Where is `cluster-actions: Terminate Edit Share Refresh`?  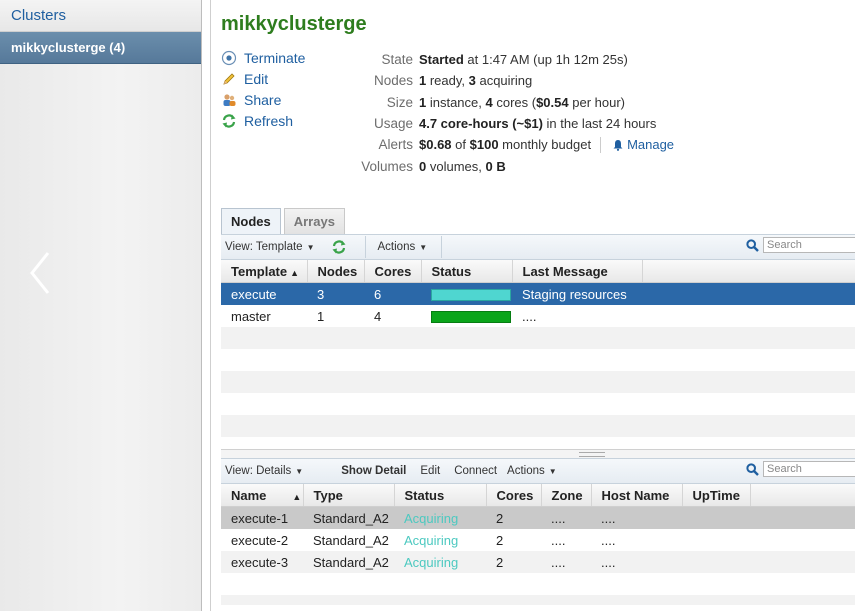 cluster-actions: Terminate Edit Share Refresh is located at coordinates (263, 89).